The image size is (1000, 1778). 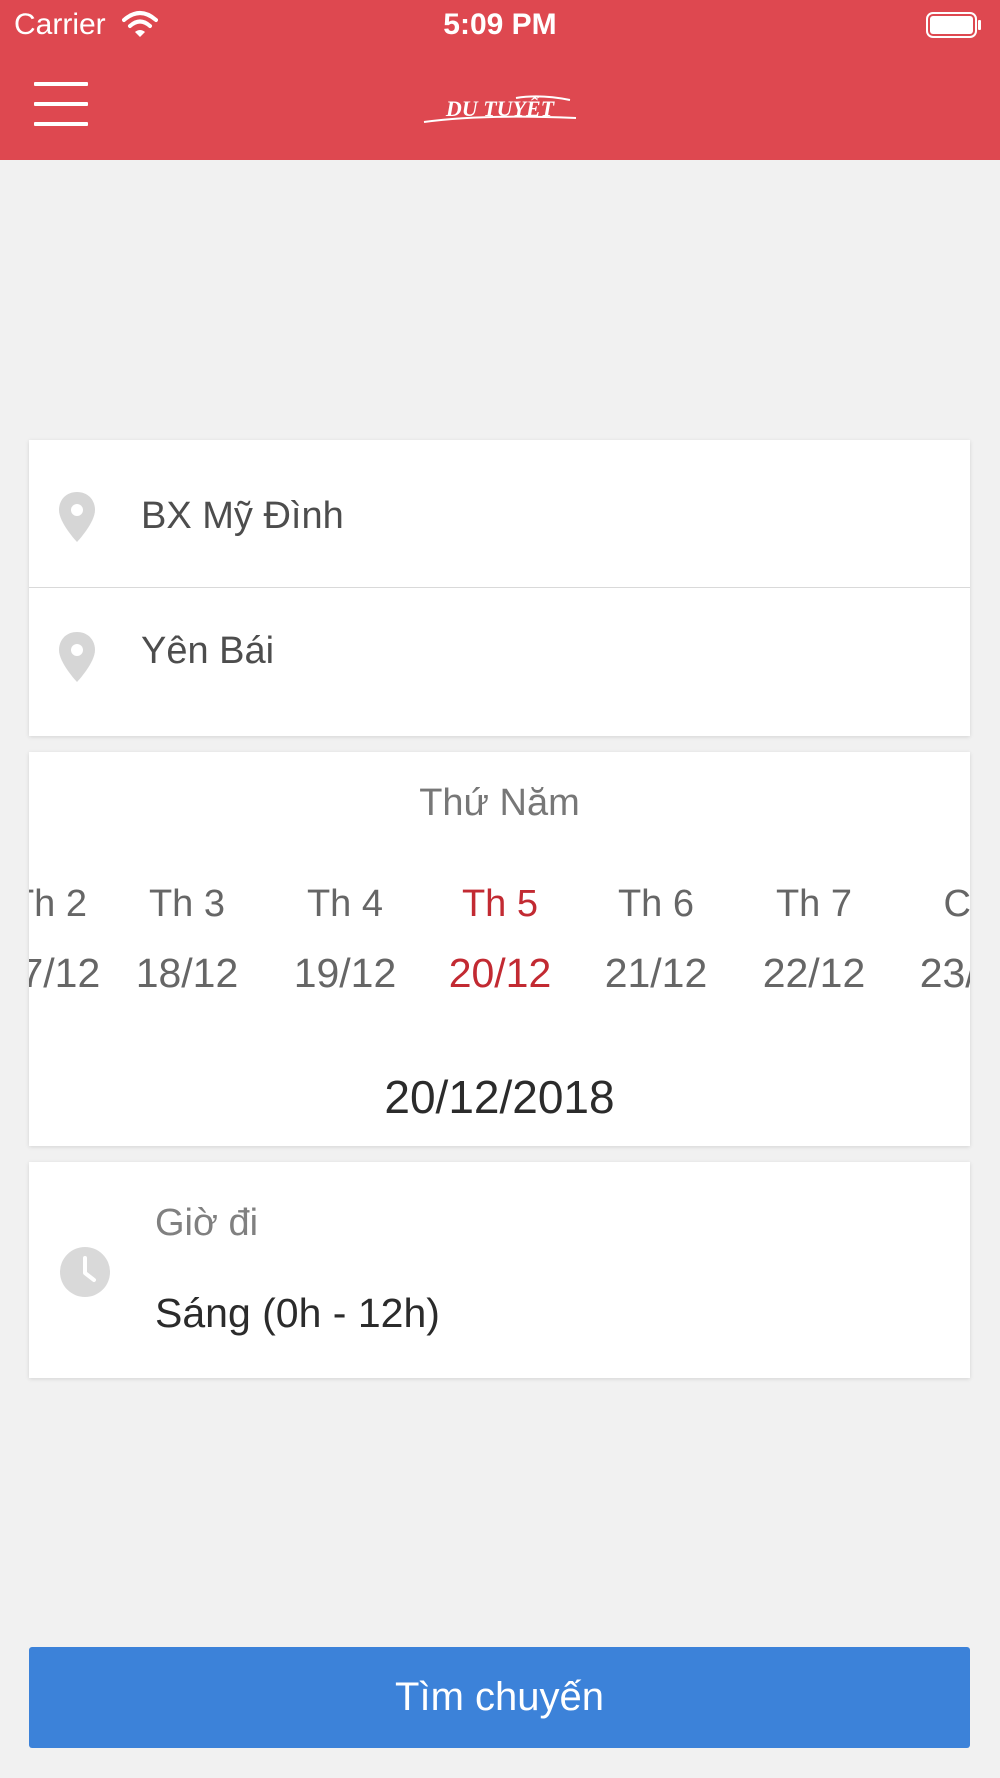 What do you see at coordinates (935, 939) in the screenshot?
I see `date-item: CN 23/12` at bounding box center [935, 939].